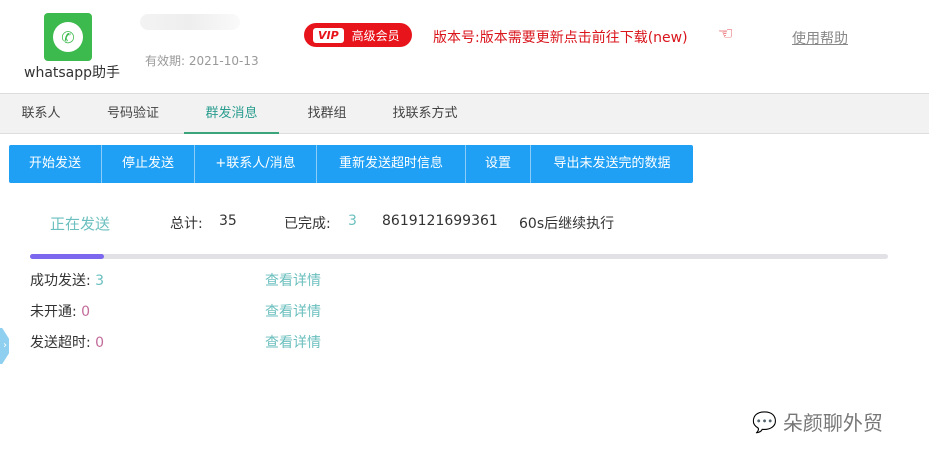 Image resolution: width=929 pixels, height=464 pixels. Describe the element at coordinates (256, 164) in the screenshot. I see `add-contacts-button: +联系人/消息` at that location.